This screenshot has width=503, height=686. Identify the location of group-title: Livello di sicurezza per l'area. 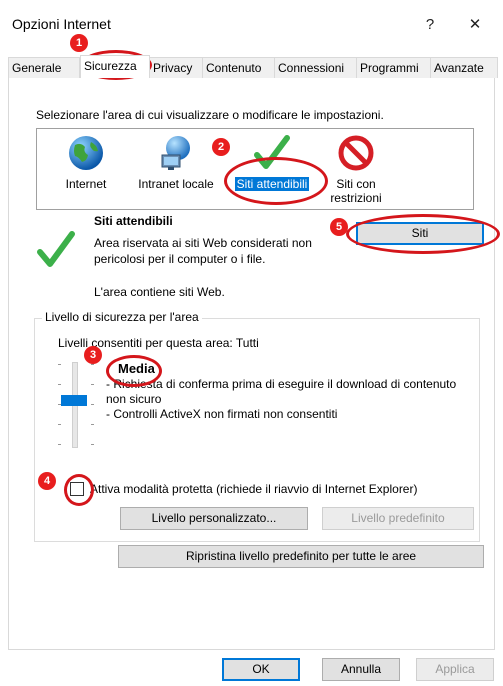
(122, 317).